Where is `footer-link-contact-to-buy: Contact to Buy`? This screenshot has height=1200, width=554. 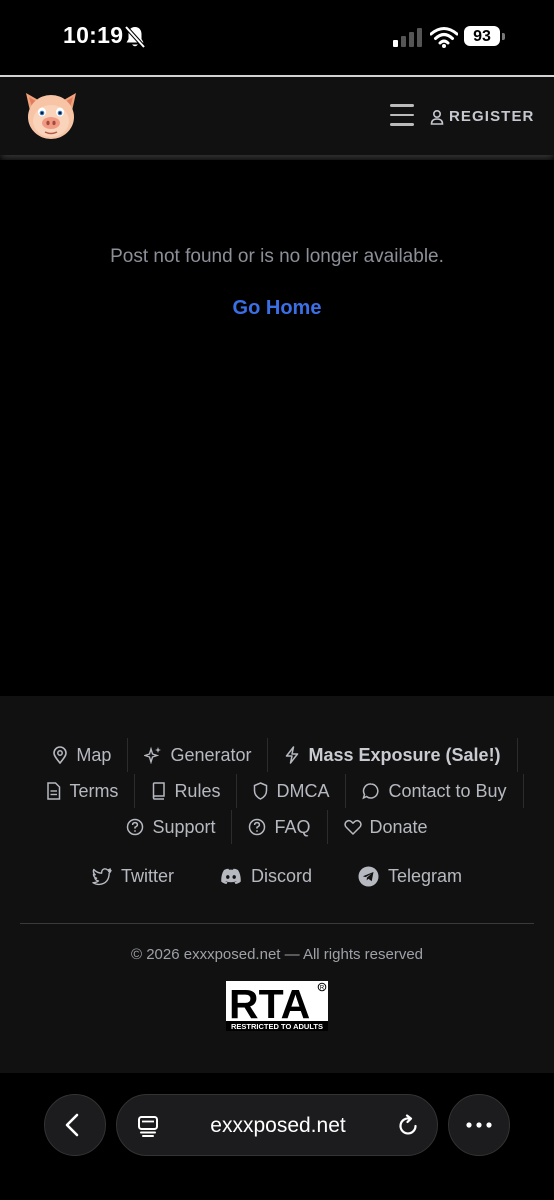 footer-link-contact-to-buy: Contact to Buy is located at coordinates (435, 791).